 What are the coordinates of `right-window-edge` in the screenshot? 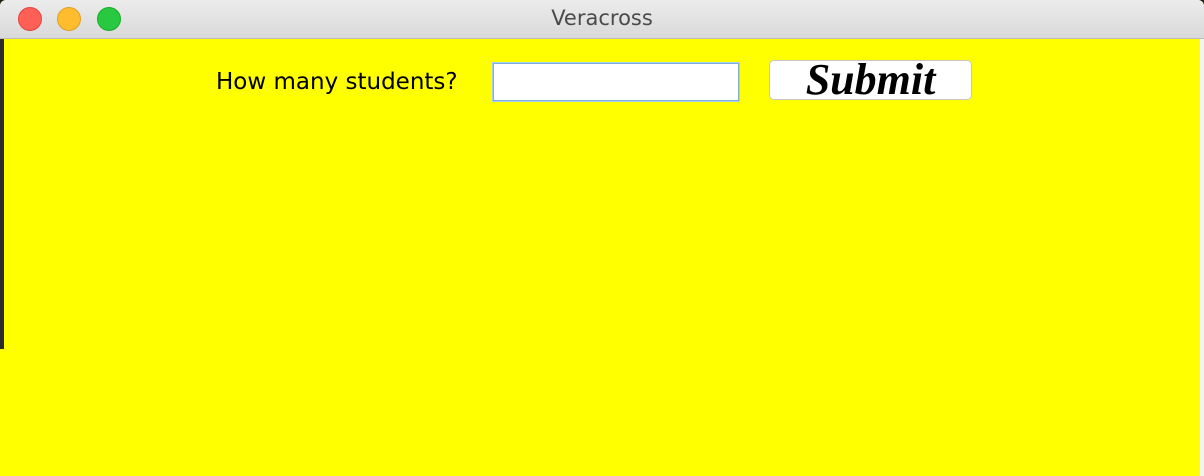 It's located at (1202, 257).